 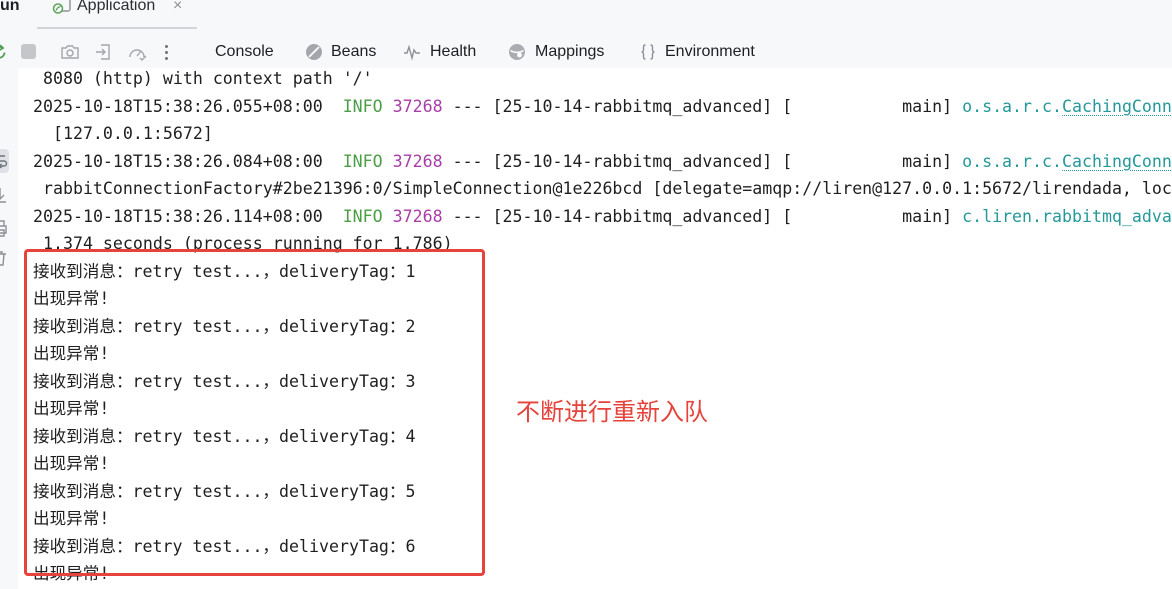 What do you see at coordinates (517, 52) in the screenshot?
I see `mappings-globe-icon` at bounding box center [517, 52].